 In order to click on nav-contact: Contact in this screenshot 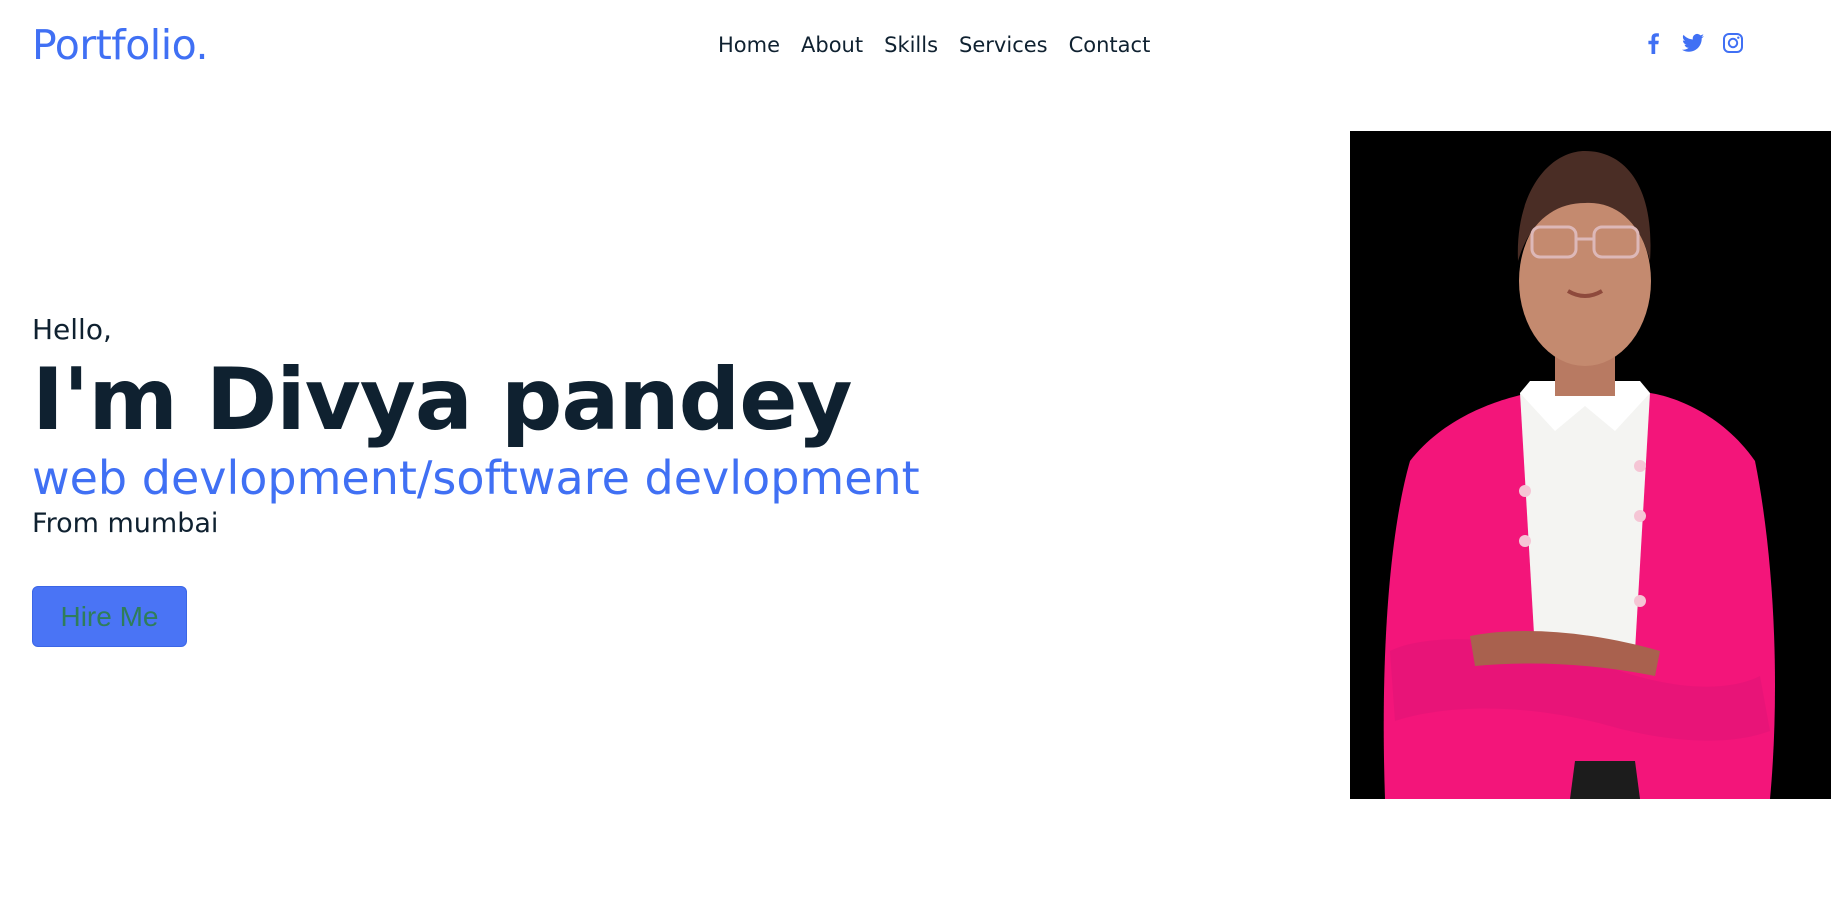, I will do `click(1110, 45)`.